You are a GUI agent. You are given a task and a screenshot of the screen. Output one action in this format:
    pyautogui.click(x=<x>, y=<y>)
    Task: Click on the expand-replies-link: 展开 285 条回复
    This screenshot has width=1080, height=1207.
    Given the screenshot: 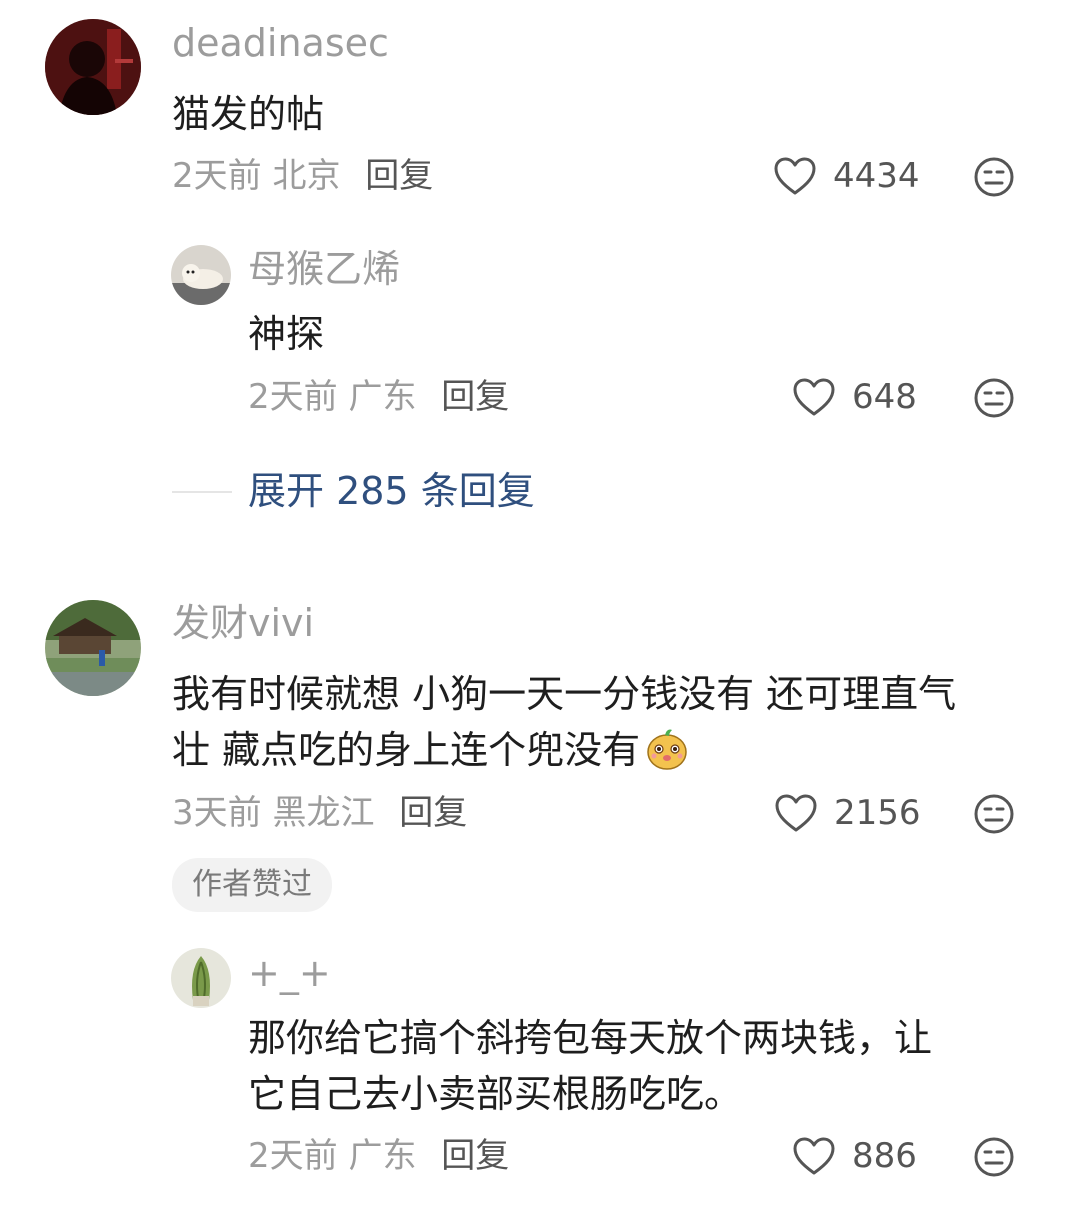 What is the action you would take?
    pyautogui.click(x=391, y=491)
    